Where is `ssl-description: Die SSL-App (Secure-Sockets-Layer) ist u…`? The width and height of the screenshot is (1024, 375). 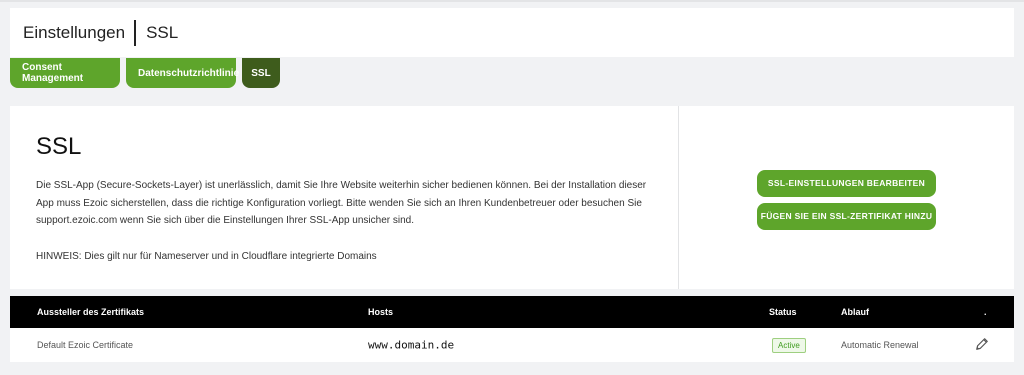 ssl-description: Die SSL-App (Secure-Sockets-Layer) ist u… is located at coordinates (341, 203).